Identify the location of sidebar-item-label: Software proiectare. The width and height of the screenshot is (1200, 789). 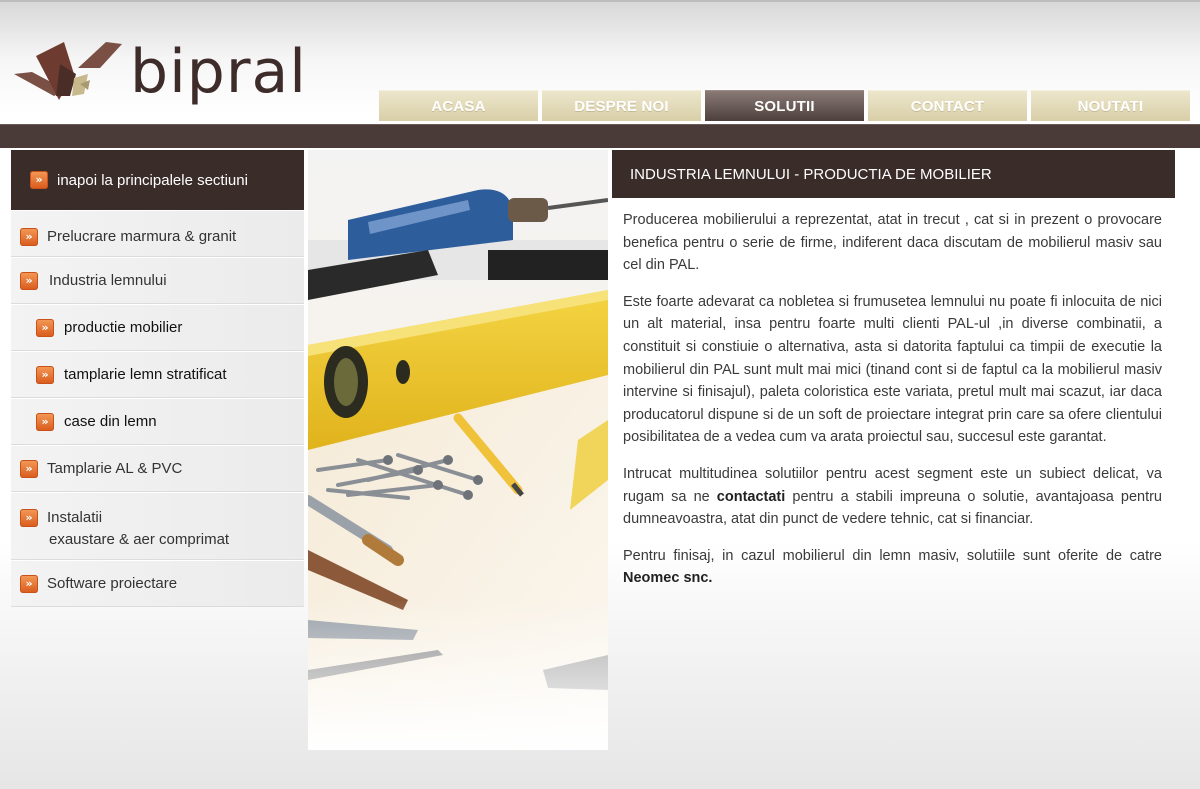
(112, 583).